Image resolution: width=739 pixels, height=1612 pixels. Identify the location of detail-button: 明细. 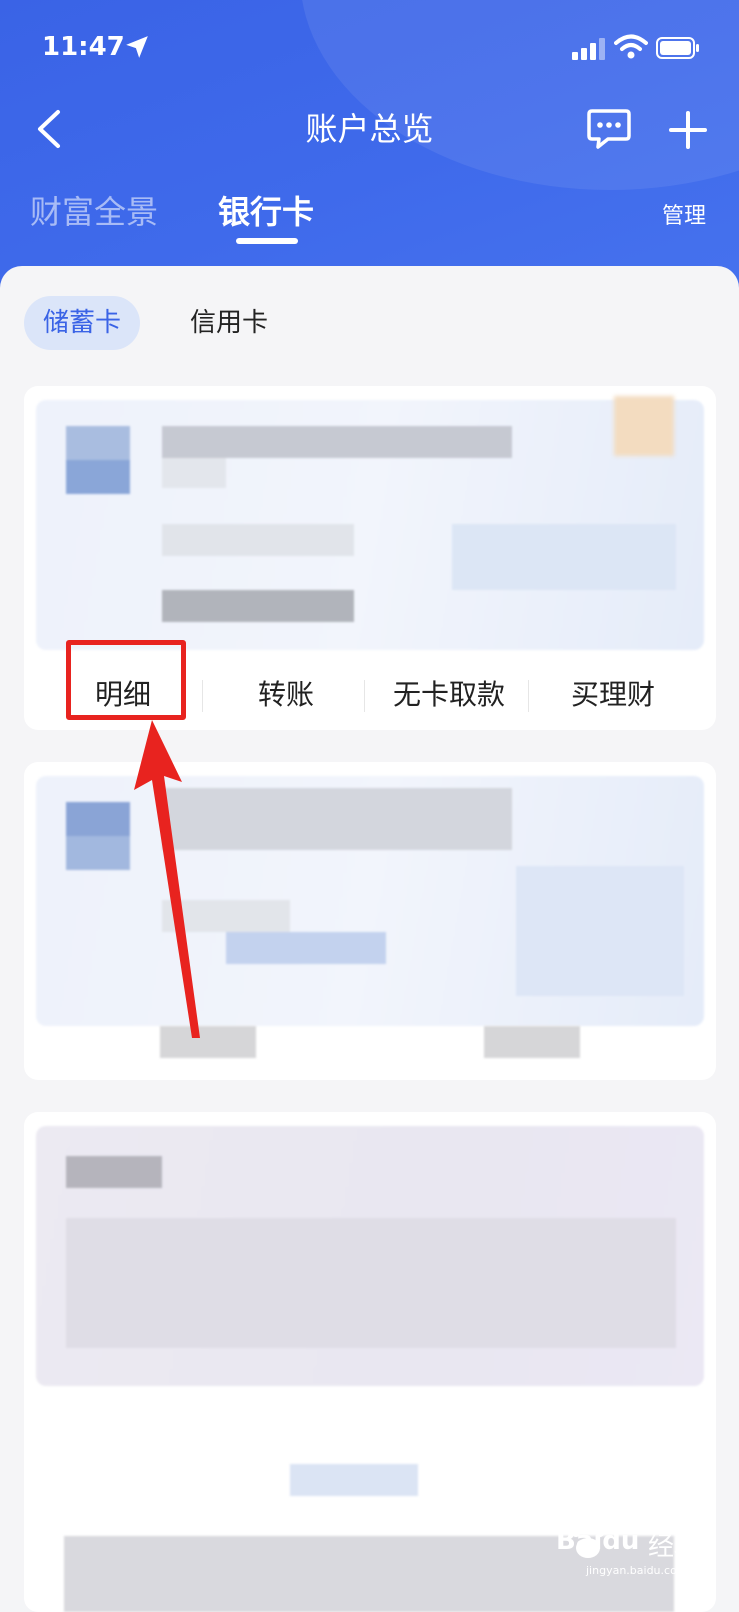
(123, 695).